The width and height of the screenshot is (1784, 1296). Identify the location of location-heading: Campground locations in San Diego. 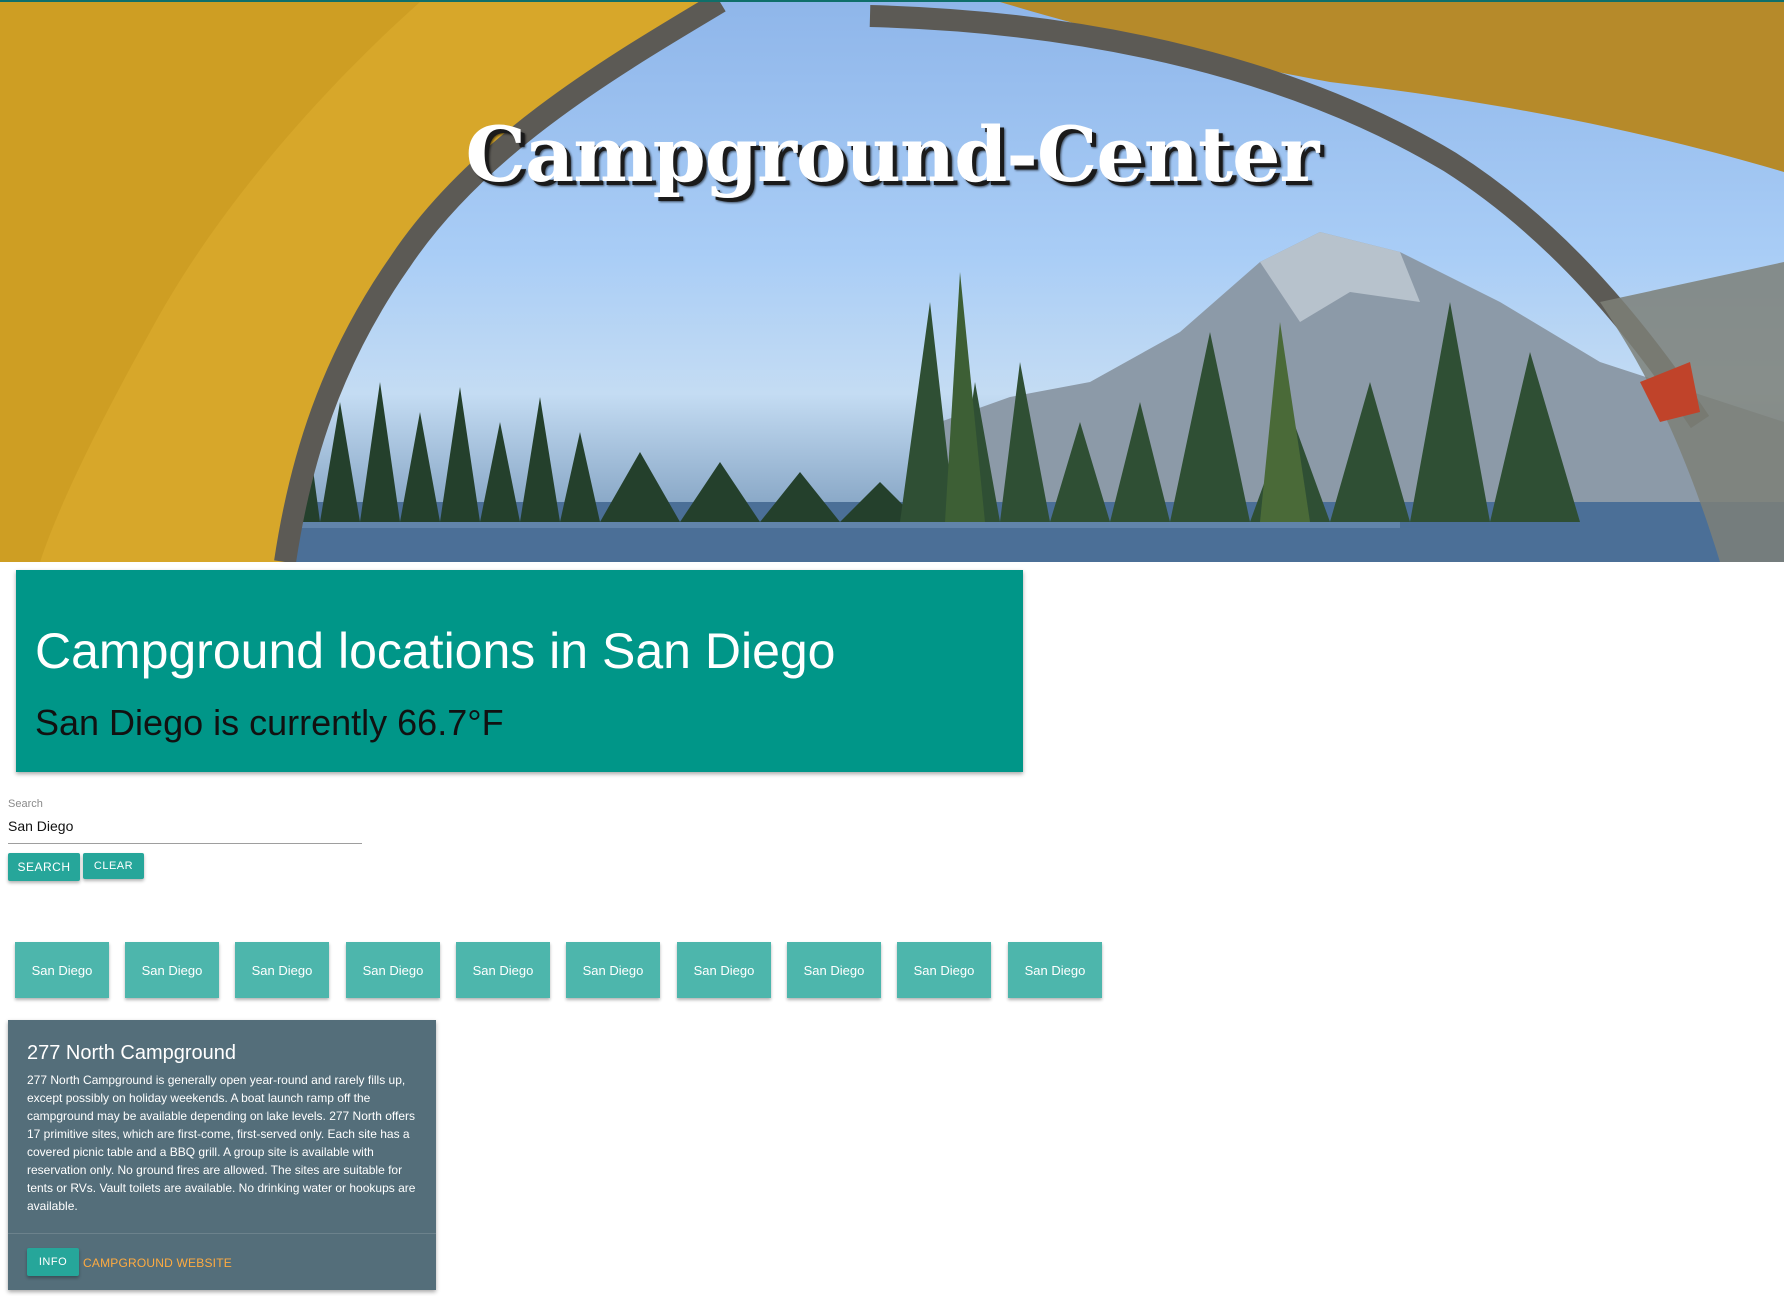
(435, 651).